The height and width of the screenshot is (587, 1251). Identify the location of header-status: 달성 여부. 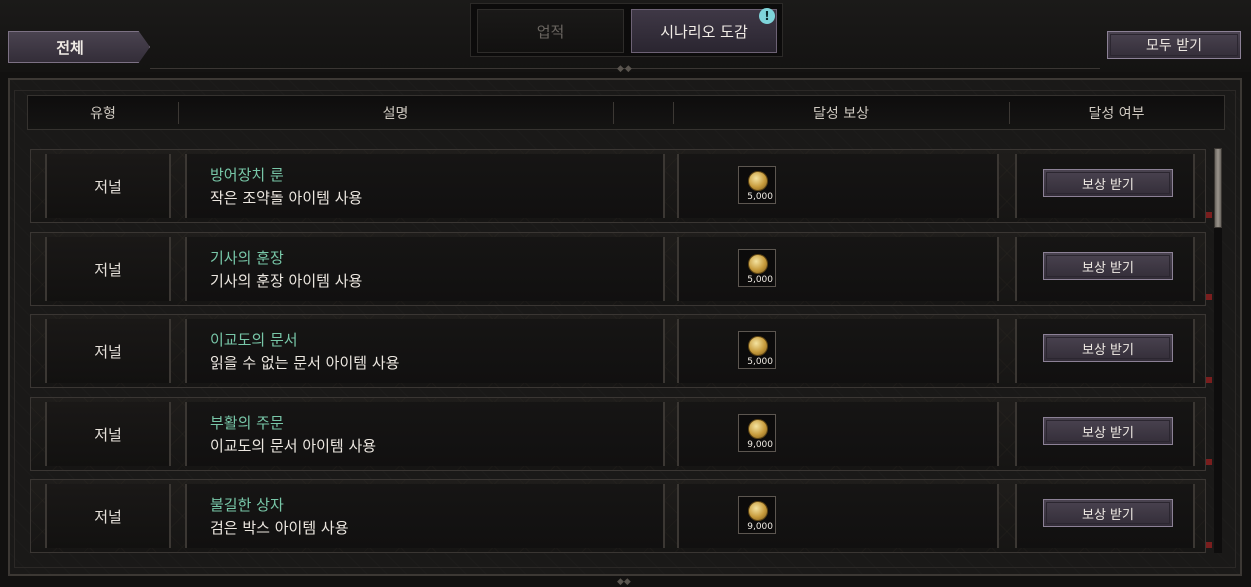
(1116, 113).